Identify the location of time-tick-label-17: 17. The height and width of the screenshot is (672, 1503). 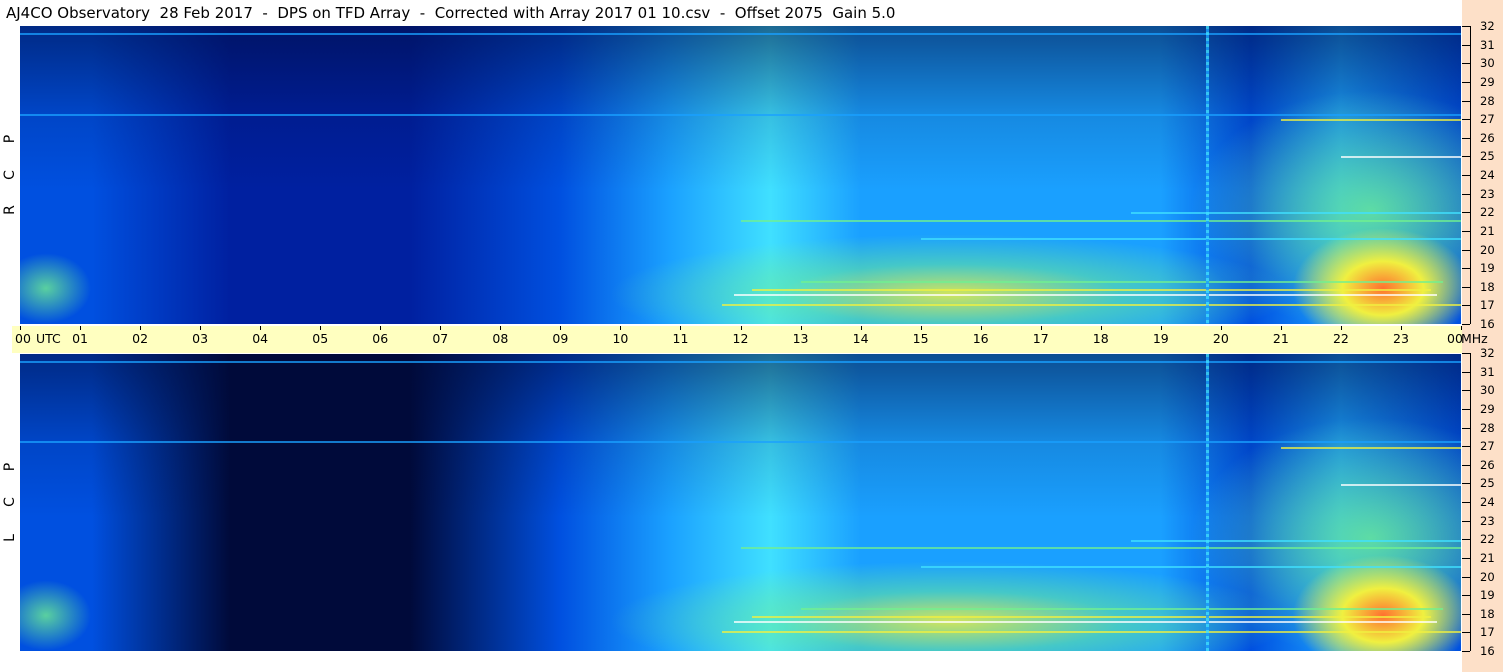
(1040, 338).